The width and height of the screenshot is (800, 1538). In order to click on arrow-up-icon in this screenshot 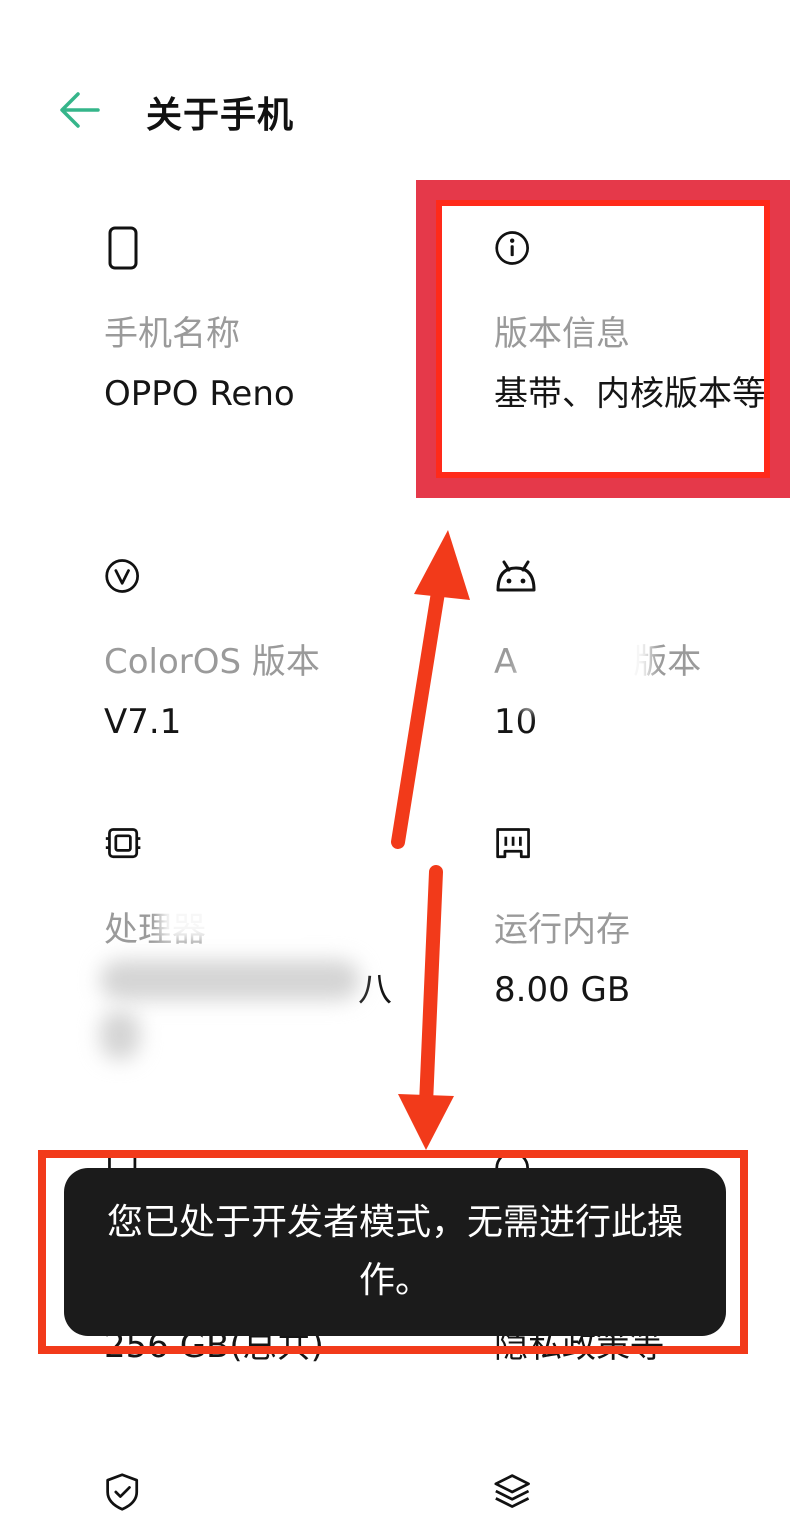, I will do `click(430, 689)`.